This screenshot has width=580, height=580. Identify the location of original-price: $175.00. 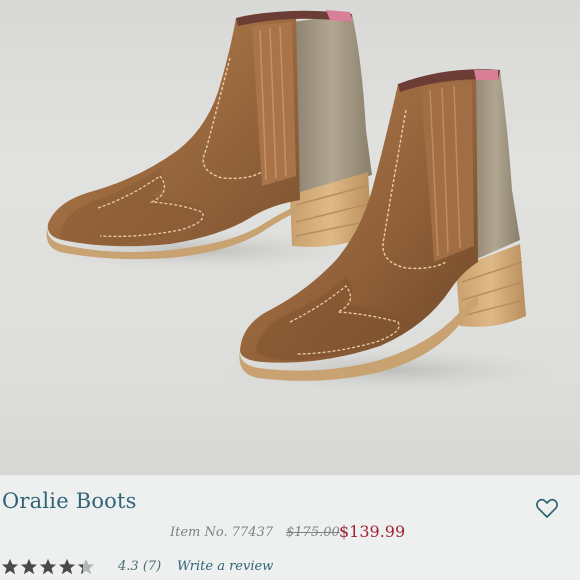
(313, 532).